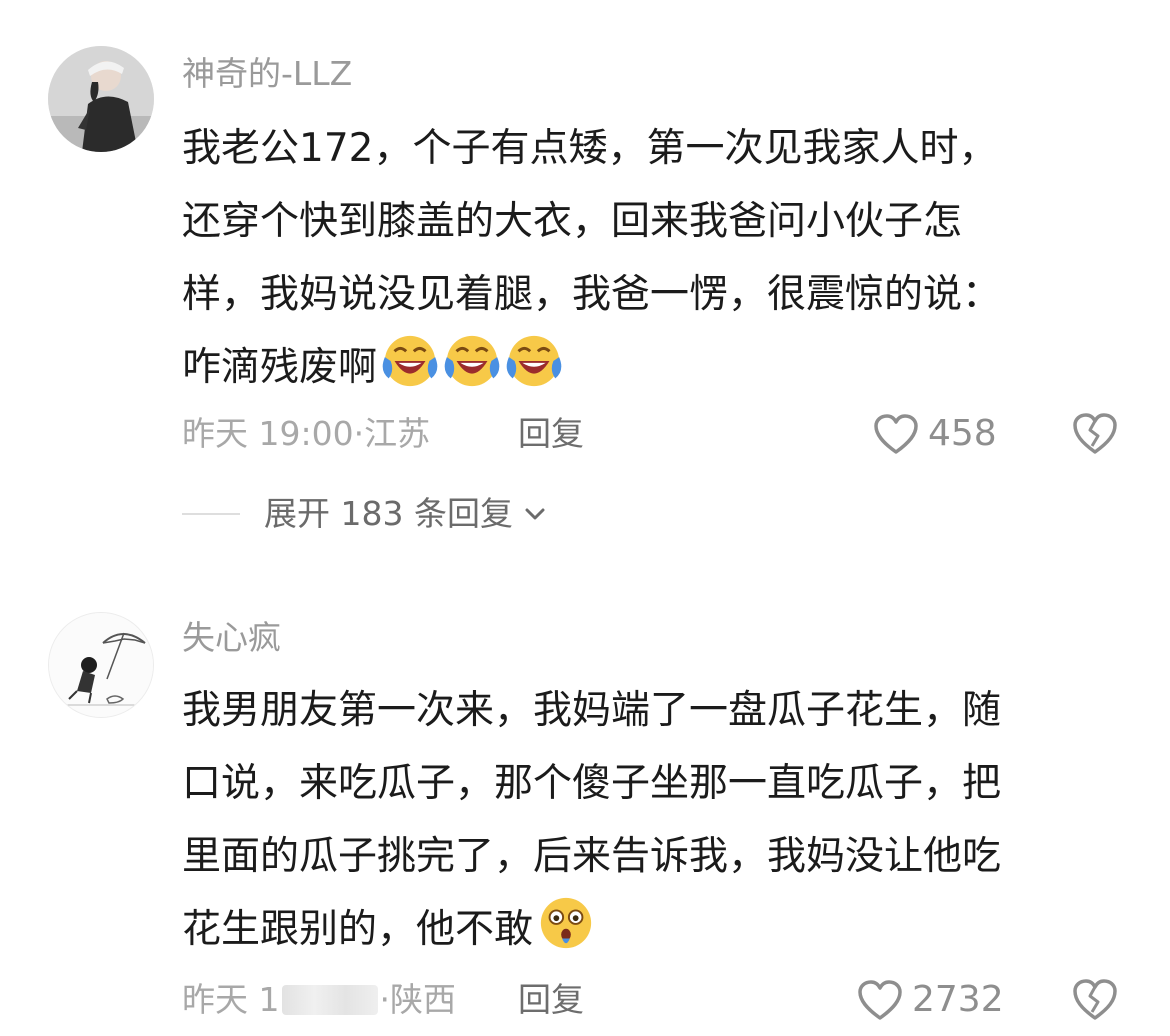 The width and height of the screenshot is (1170, 1036). What do you see at coordinates (280, 367) in the screenshot?
I see `comment-line-text: 咋滴残废啊` at bounding box center [280, 367].